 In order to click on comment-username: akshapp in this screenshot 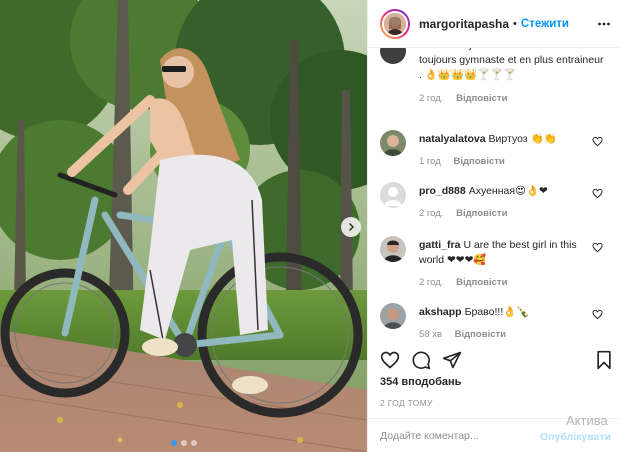, I will do `click(440, 312)`.